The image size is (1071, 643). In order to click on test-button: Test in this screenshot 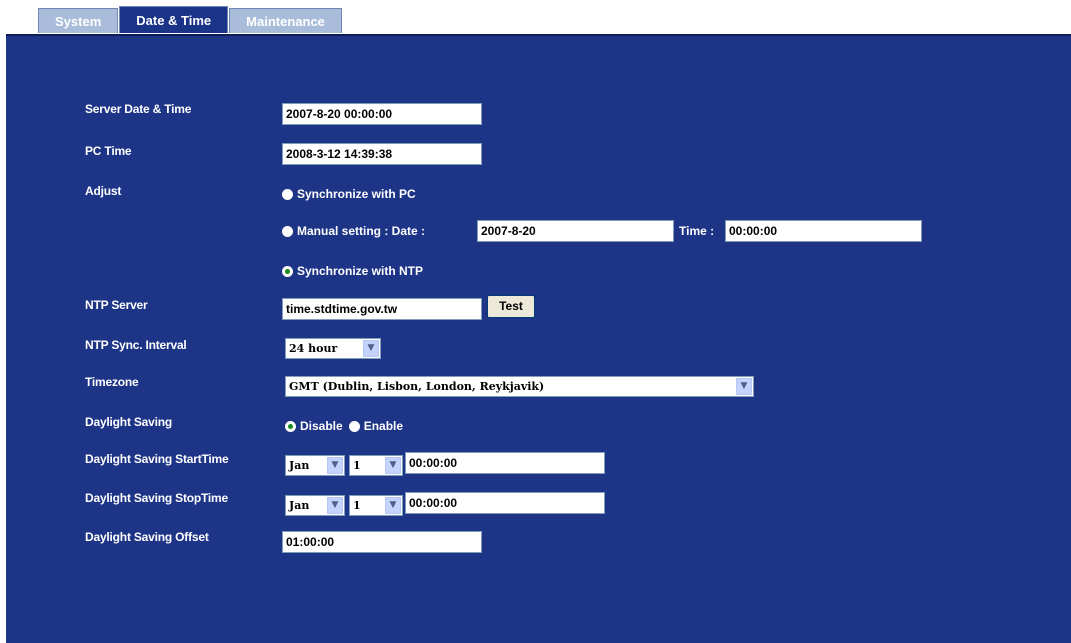, I will do `click(511, 306)`.